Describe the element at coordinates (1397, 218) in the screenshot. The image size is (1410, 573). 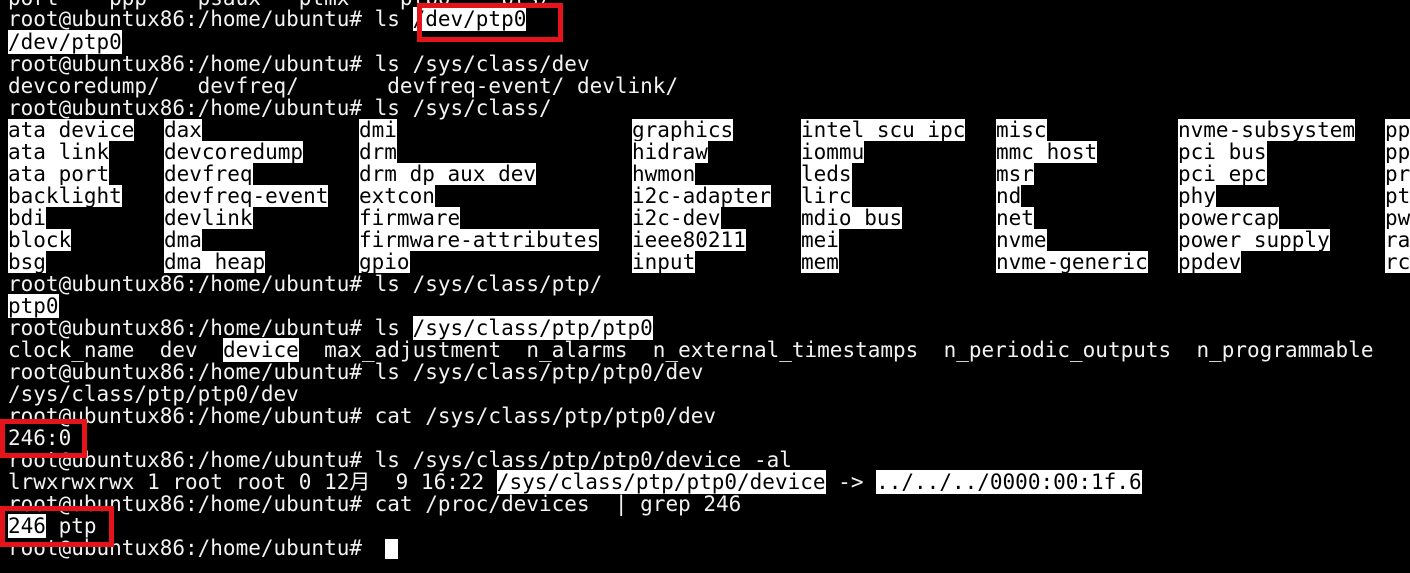
I see `class-entry: pw` at that location.